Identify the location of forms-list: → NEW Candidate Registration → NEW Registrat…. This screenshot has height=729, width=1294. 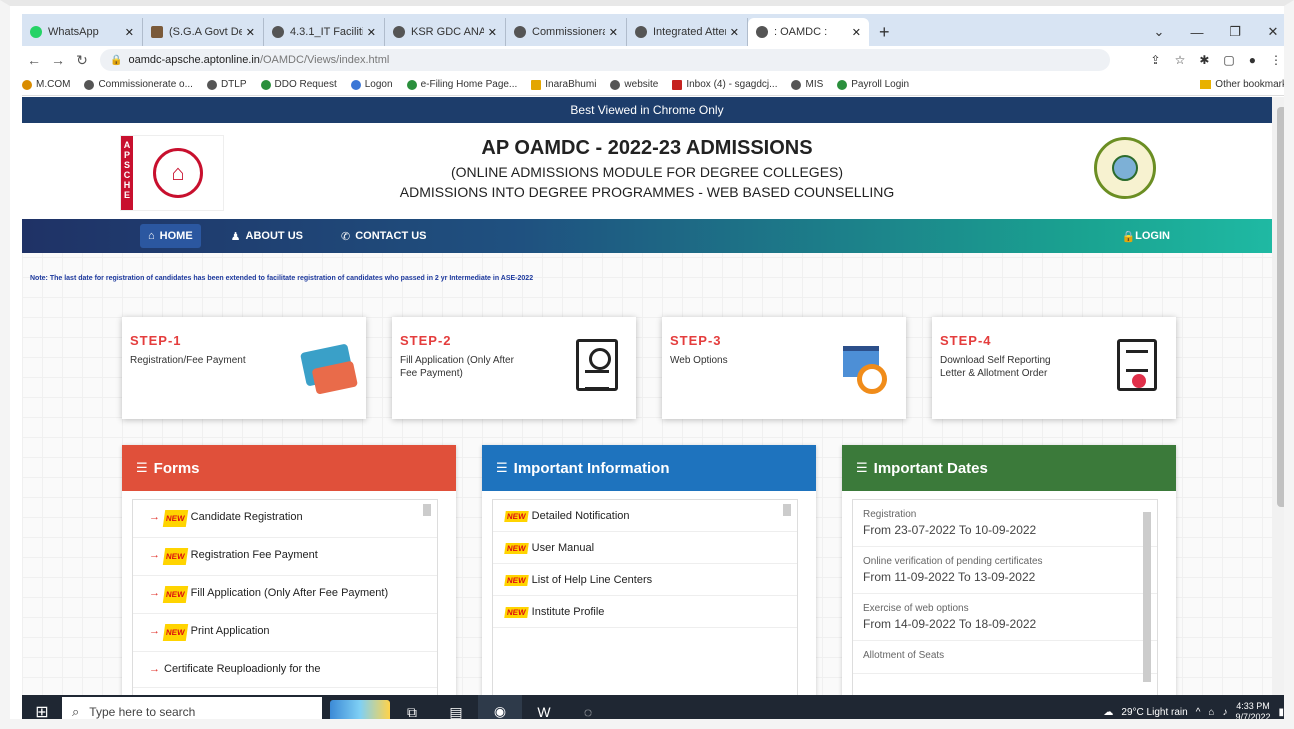
(285, 597).